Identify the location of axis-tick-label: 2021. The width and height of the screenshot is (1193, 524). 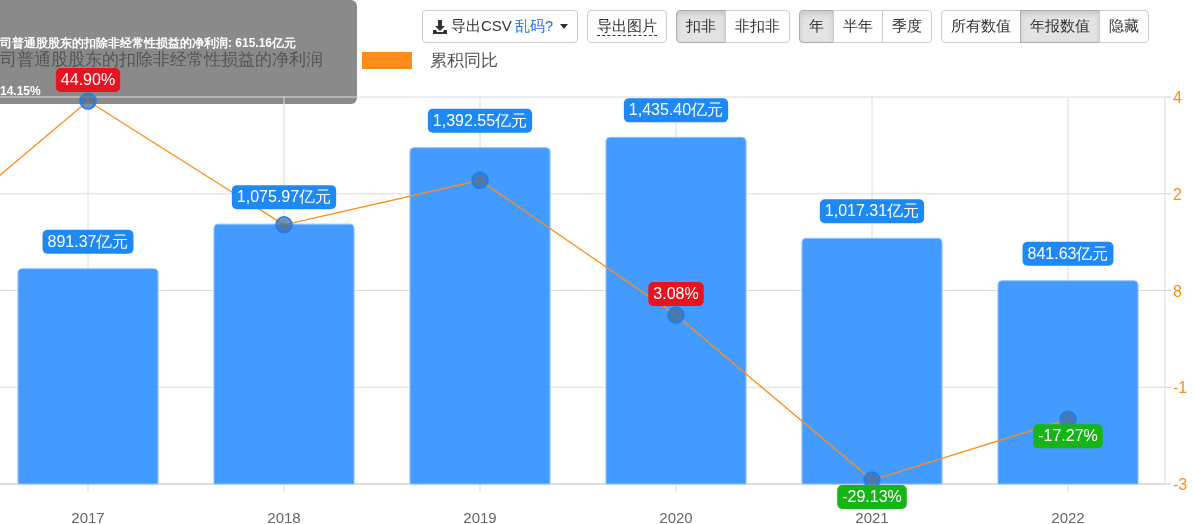
(872, 516).